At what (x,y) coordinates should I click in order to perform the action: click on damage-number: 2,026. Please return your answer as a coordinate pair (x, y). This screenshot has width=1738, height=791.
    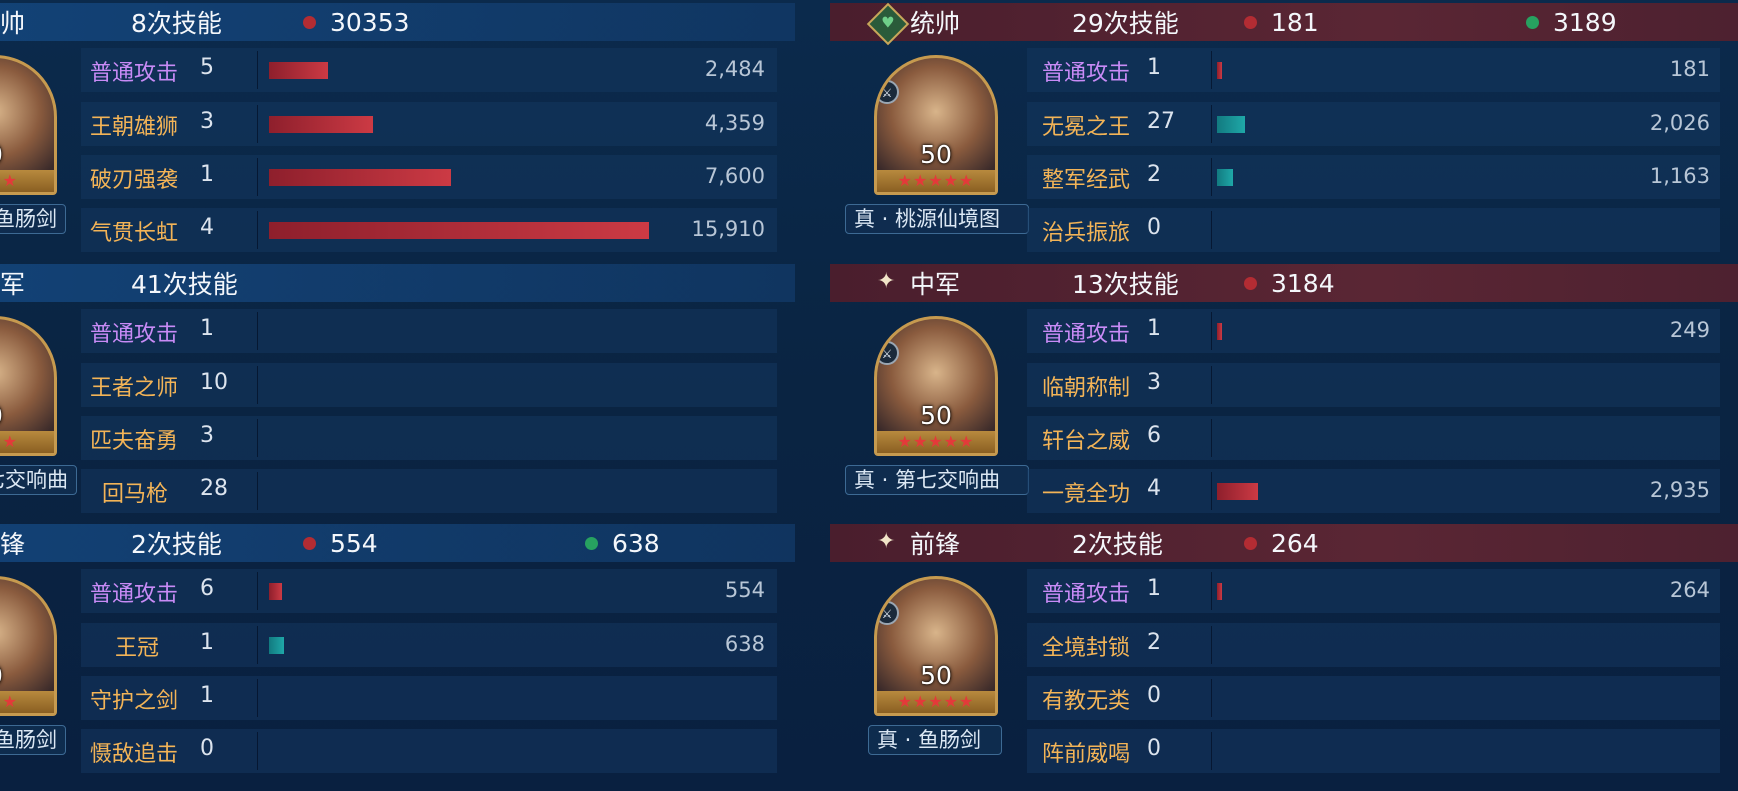
    Looking at the image, I should click on (1679, 123).